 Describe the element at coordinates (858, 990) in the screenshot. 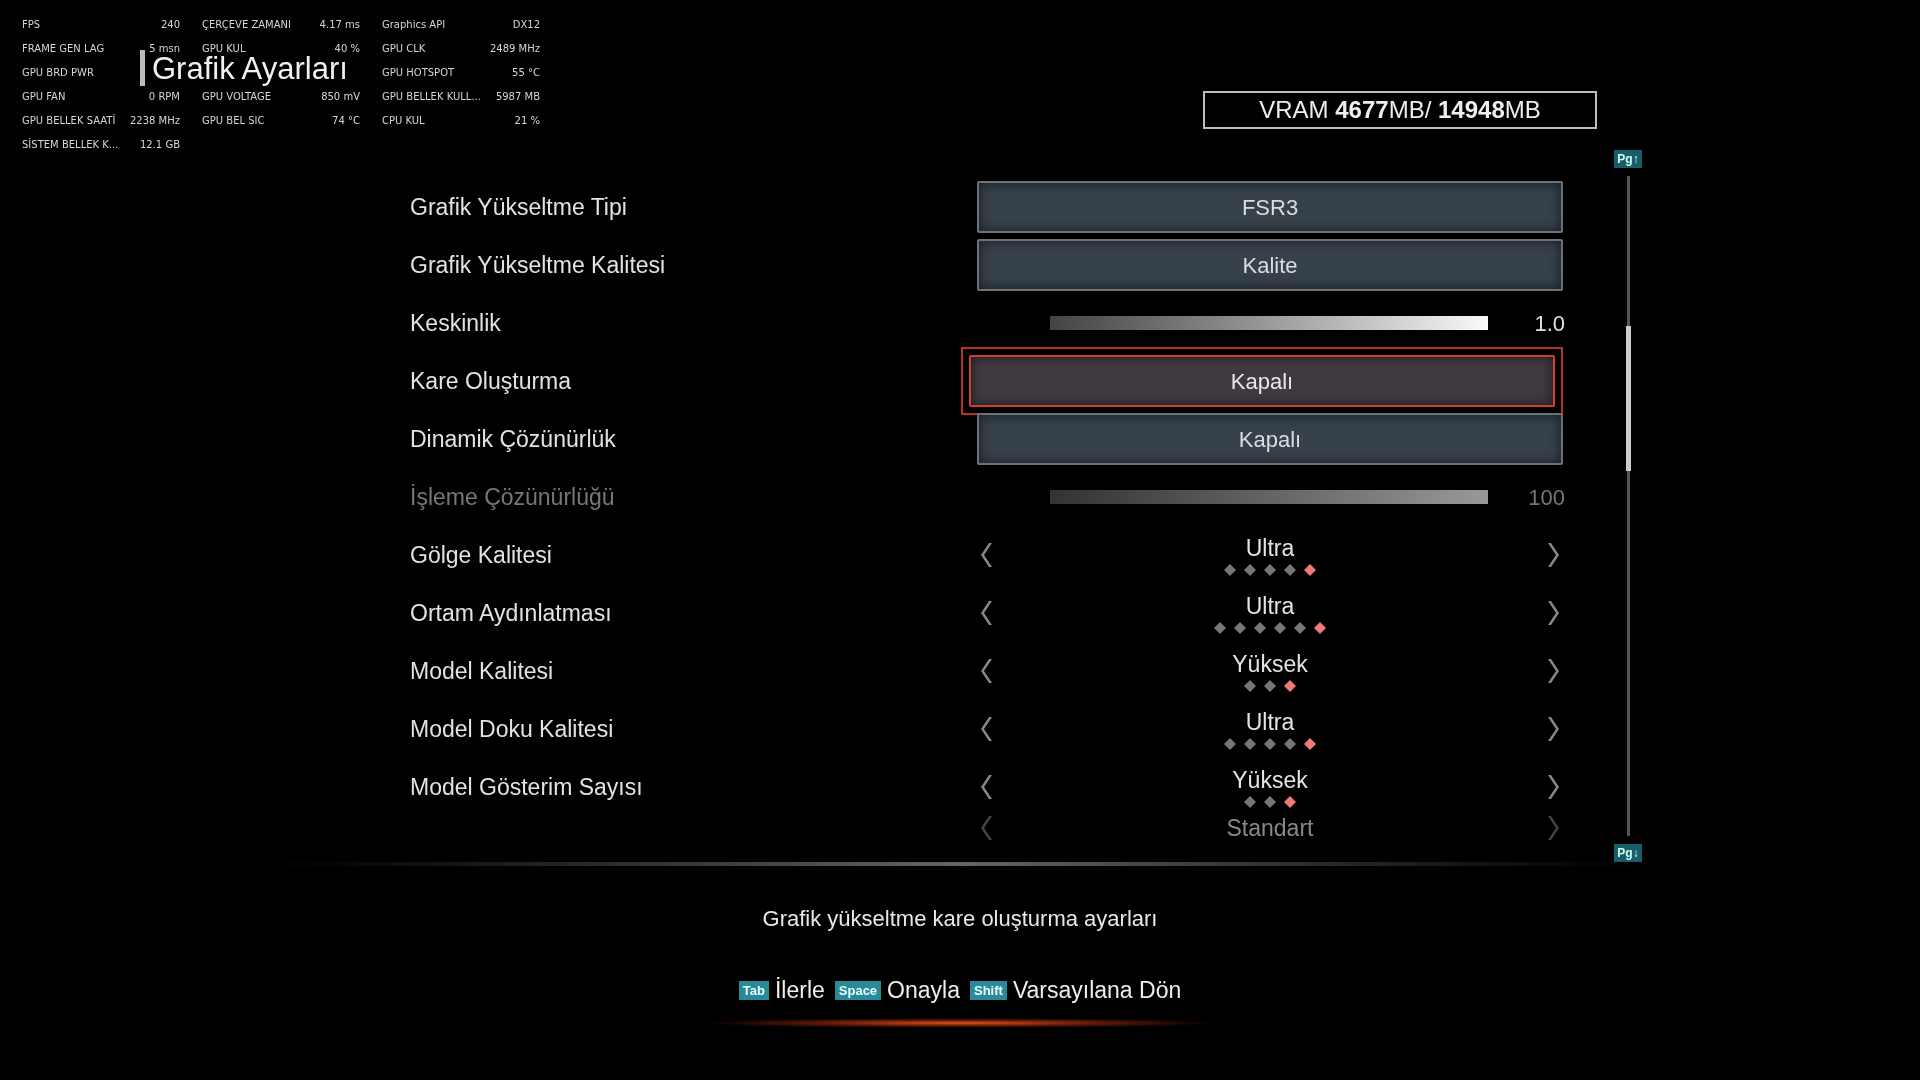

I see `key-badge: Space` at that location.